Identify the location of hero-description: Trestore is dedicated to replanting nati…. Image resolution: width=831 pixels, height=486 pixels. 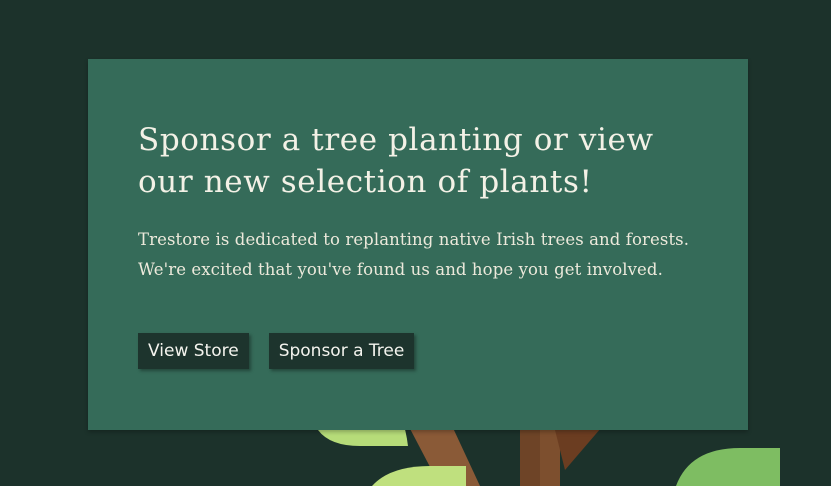
(414, 254).